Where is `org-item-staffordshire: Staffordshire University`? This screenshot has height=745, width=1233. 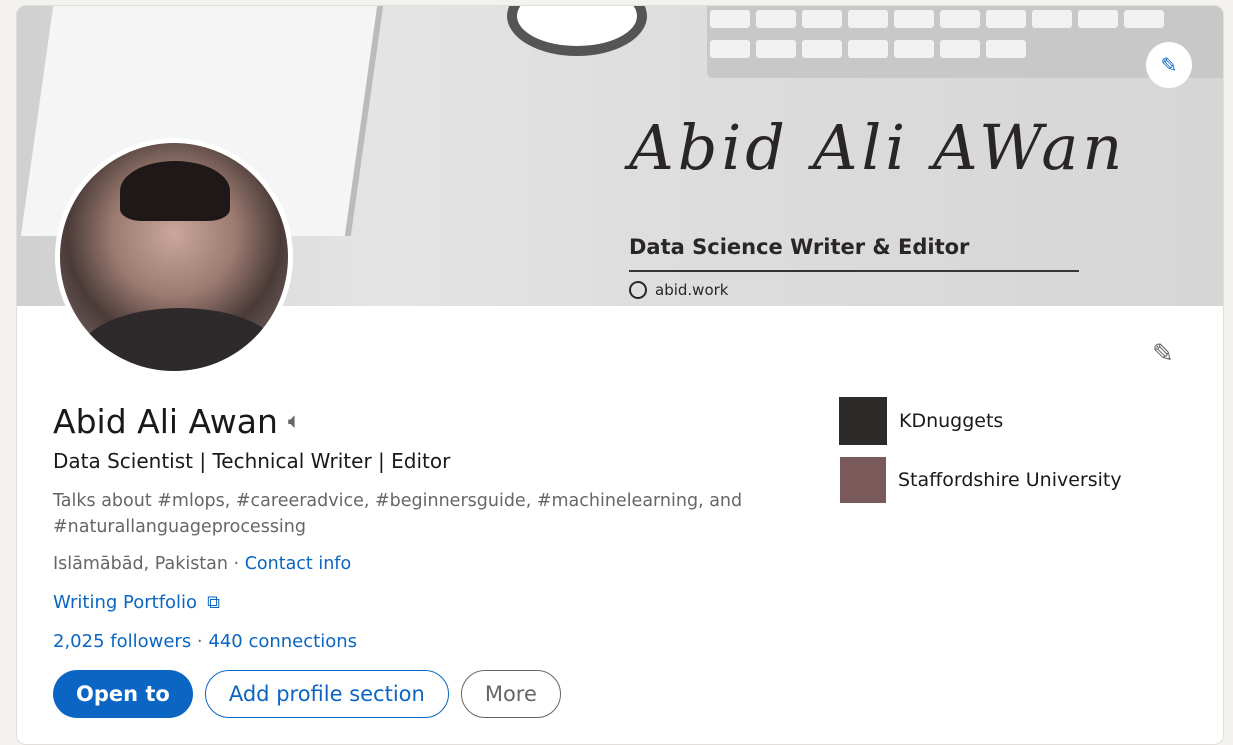
org-item-staffordshire: Staffordshire University is located at coordinates (980, 480).